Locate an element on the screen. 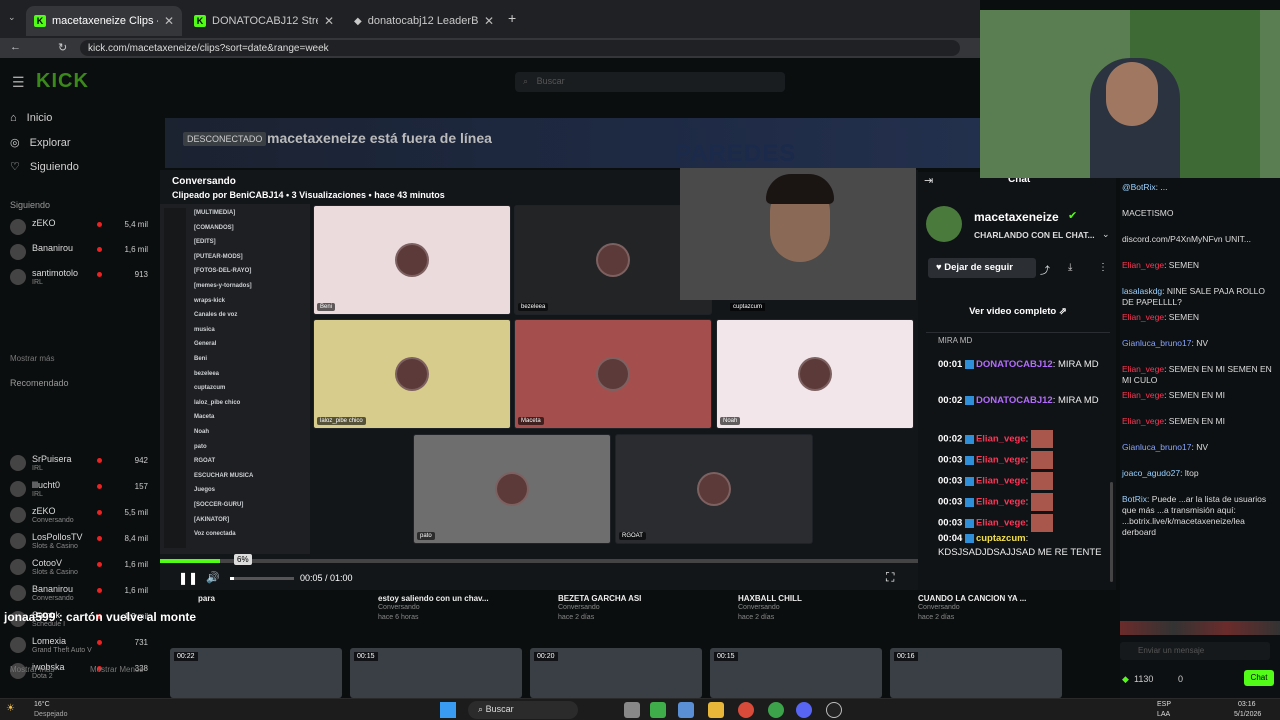  recommended-item: Lomexia Grand Theft Auto V 731 is located at coordinates (78, 649).